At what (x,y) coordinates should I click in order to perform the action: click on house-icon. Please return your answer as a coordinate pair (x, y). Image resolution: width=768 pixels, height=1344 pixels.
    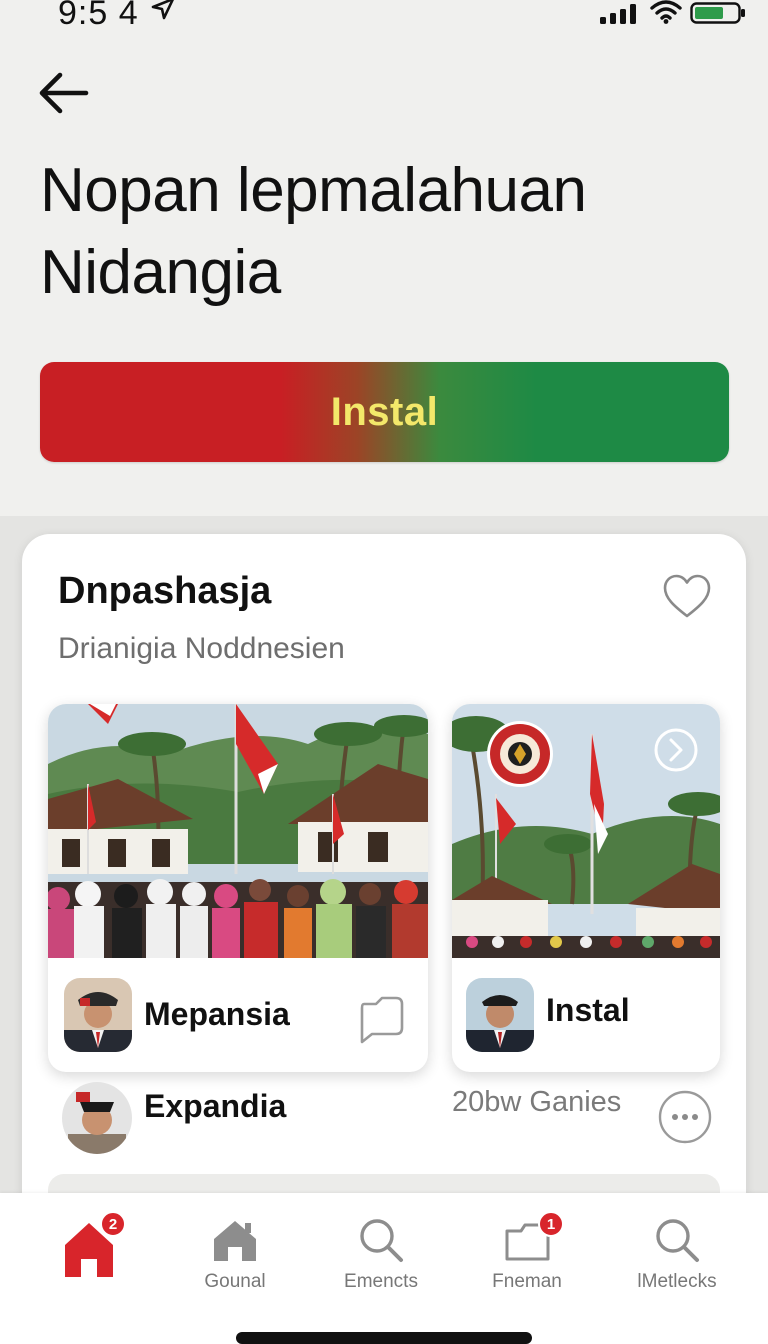
    Looking at the image, I should click on (235, 1241).